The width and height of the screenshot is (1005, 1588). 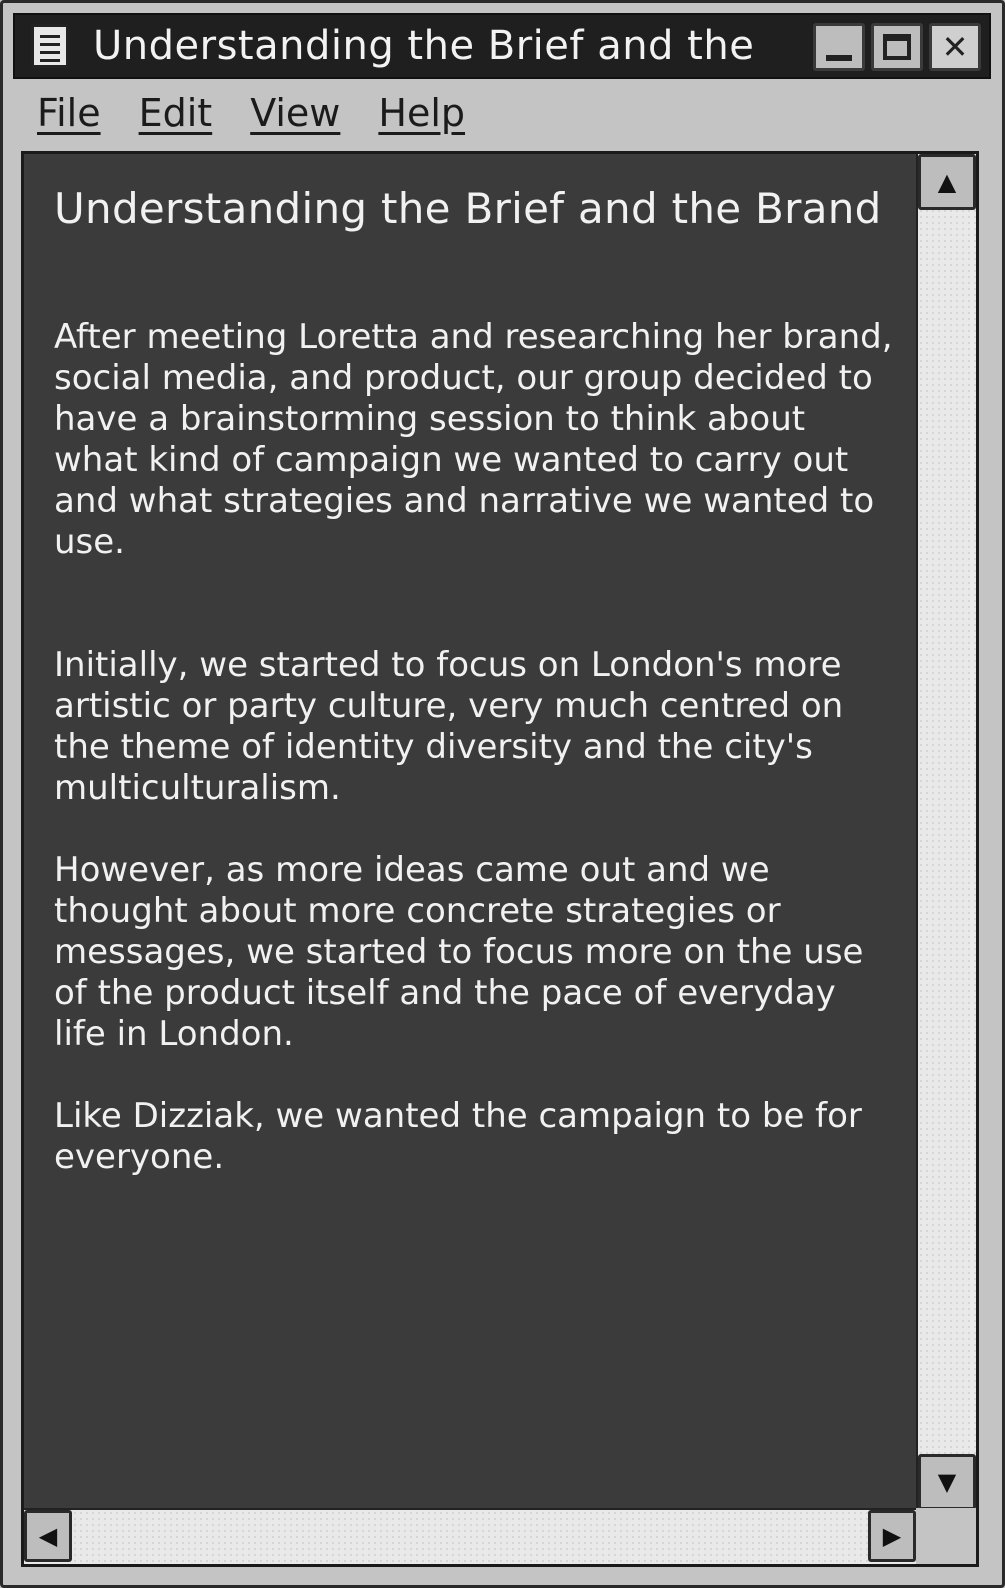 I want to click on scroll-right-button: ▶, so click(x=892, y=1536).